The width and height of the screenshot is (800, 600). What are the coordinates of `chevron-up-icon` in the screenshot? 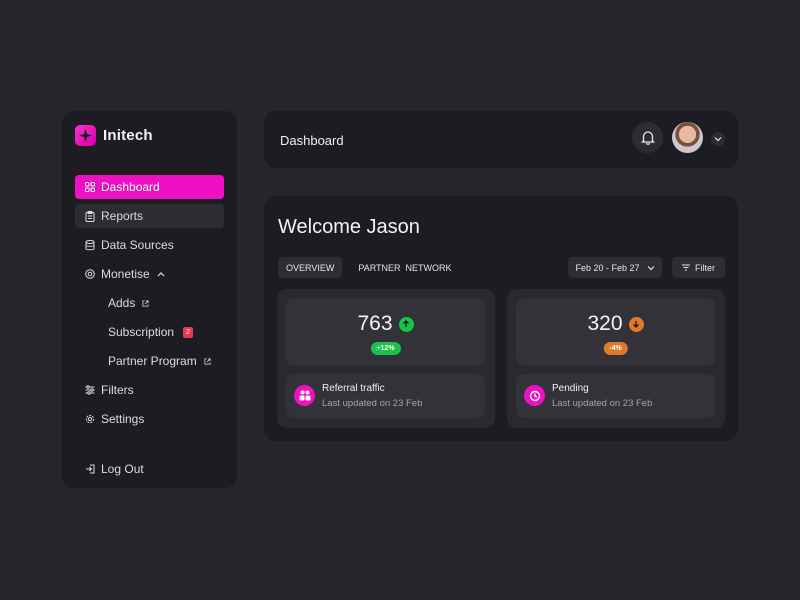 It's located at (161, 274).